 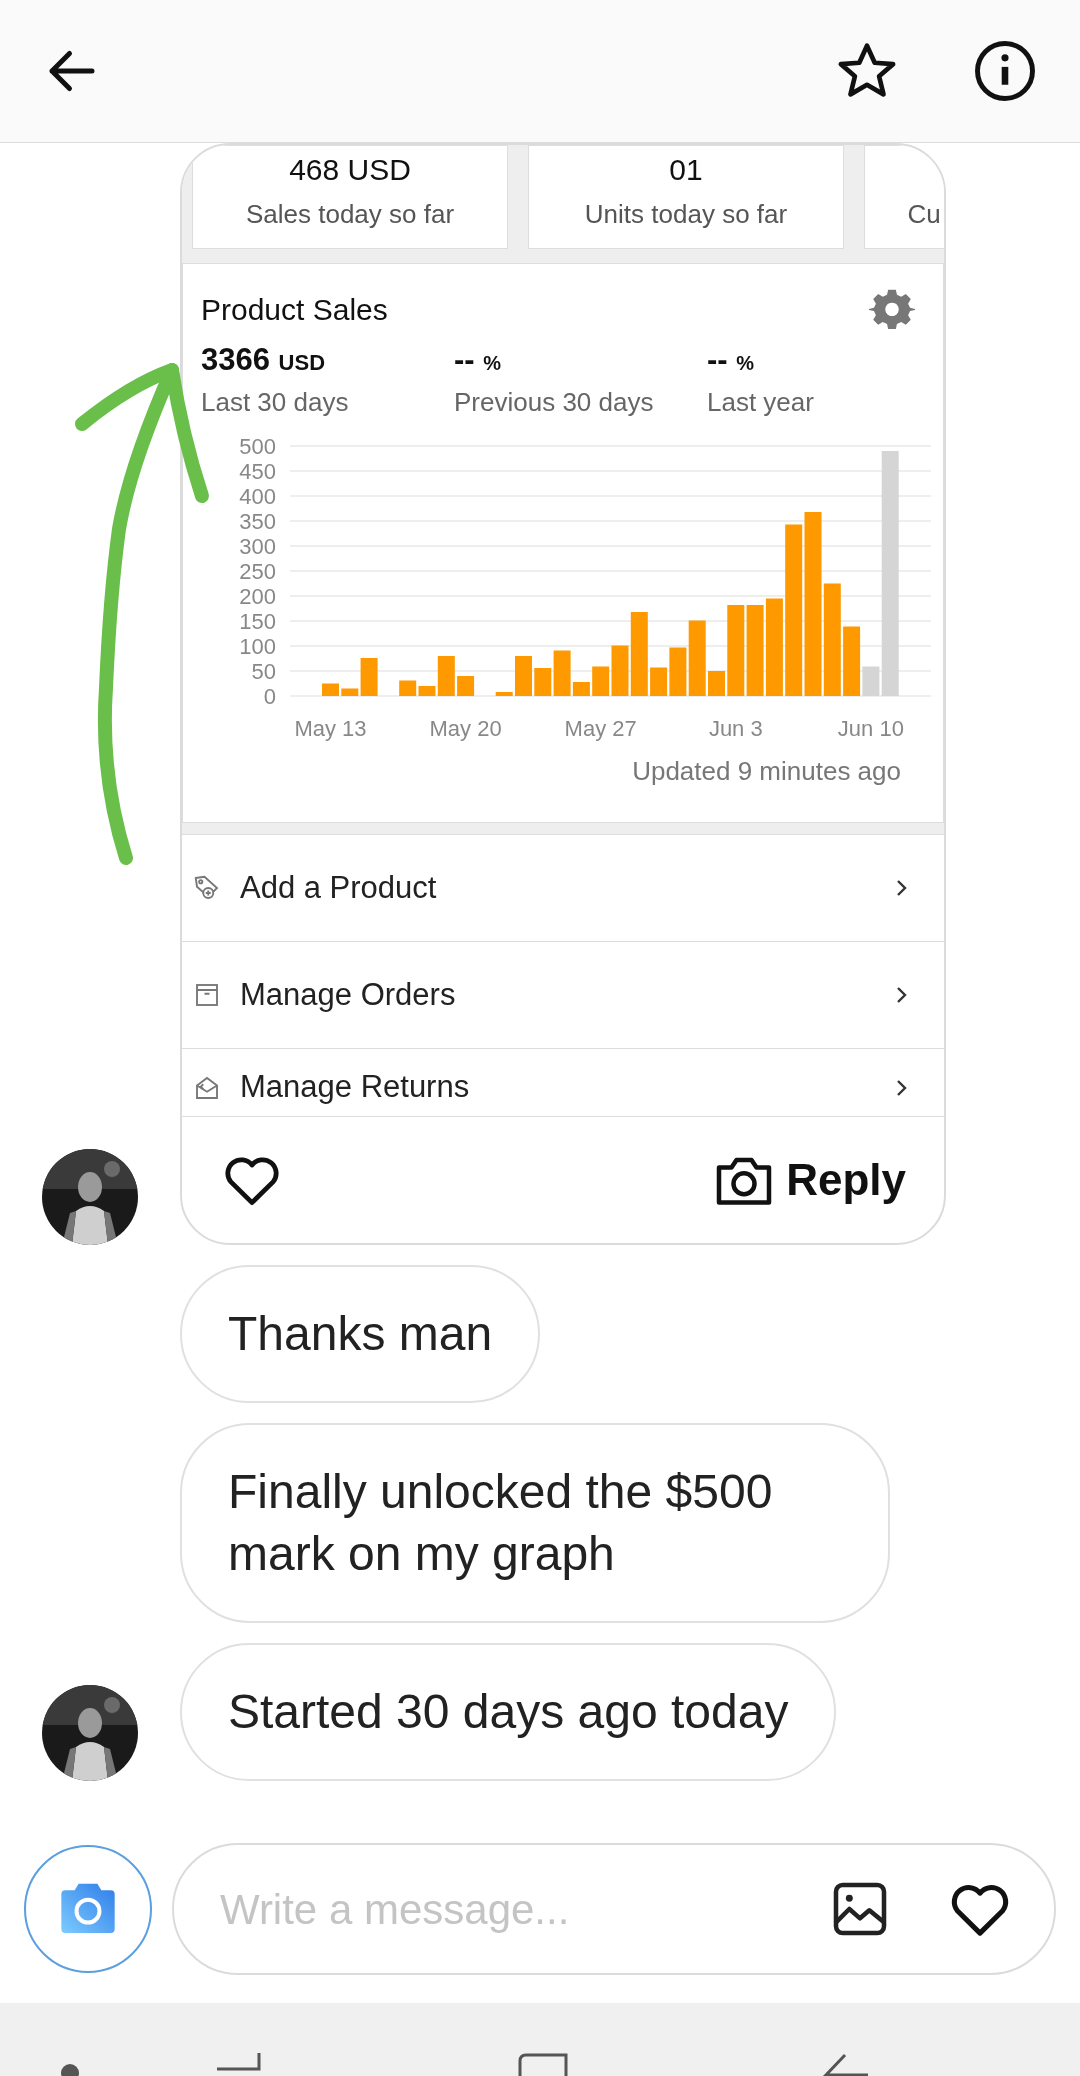 I want to click on axis-label: 400, so click(x=257, y=496).